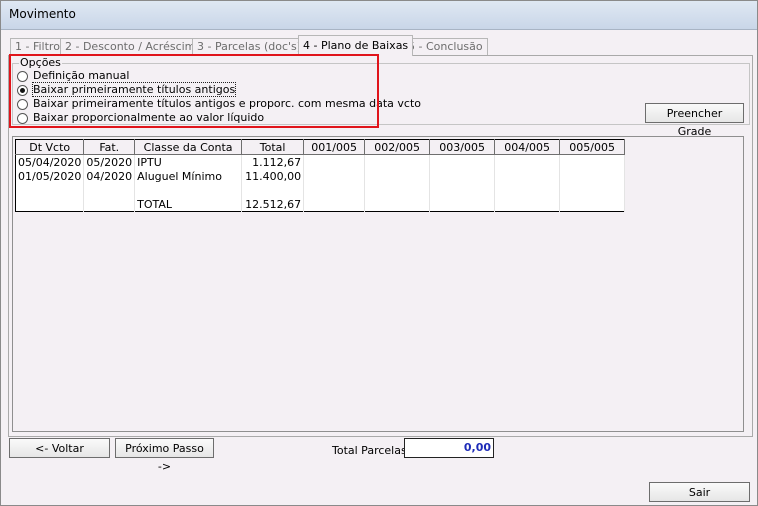  What do you see at coordinates (694, 120) in the screenshot?
I see `preencher-grade-button: Preencher Grade` at bounding box center [694, 120].